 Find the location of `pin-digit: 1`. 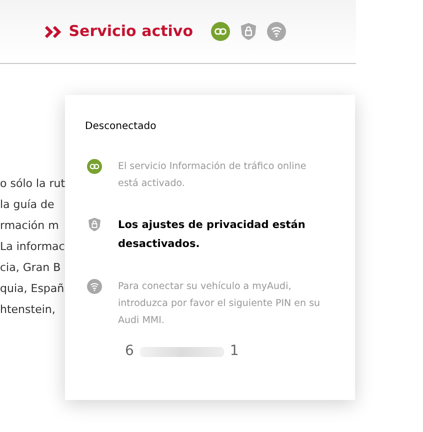

pin-digit: 1 is located at coordinates (234, 351).